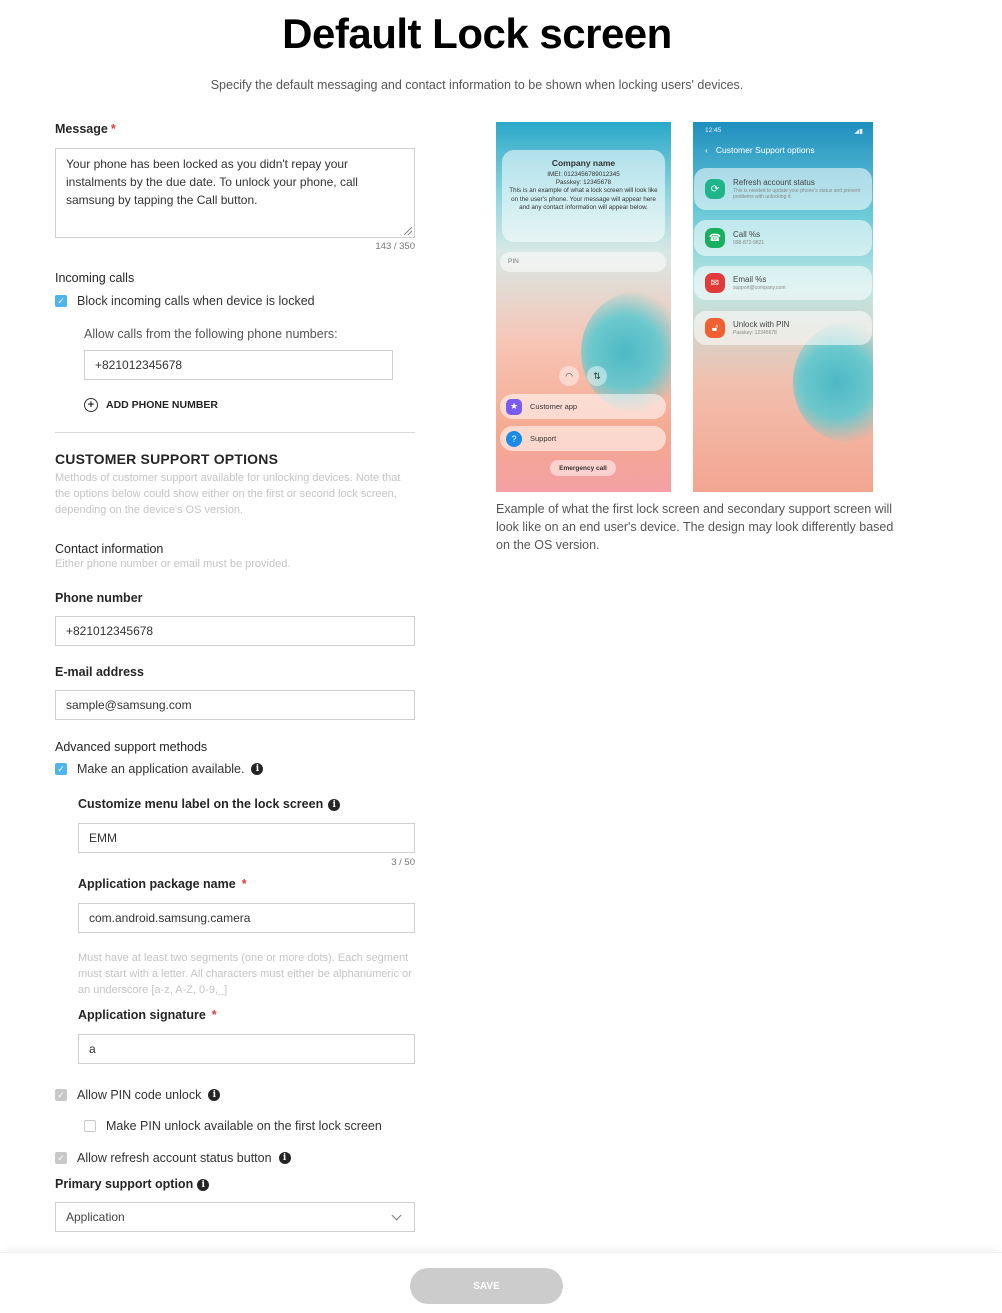 The width and height of the screenshot is (1002, 1313). Describe the element at coordinates (109, 549) in the screenshot. I see `contact-info-title: Contact information` at that location.